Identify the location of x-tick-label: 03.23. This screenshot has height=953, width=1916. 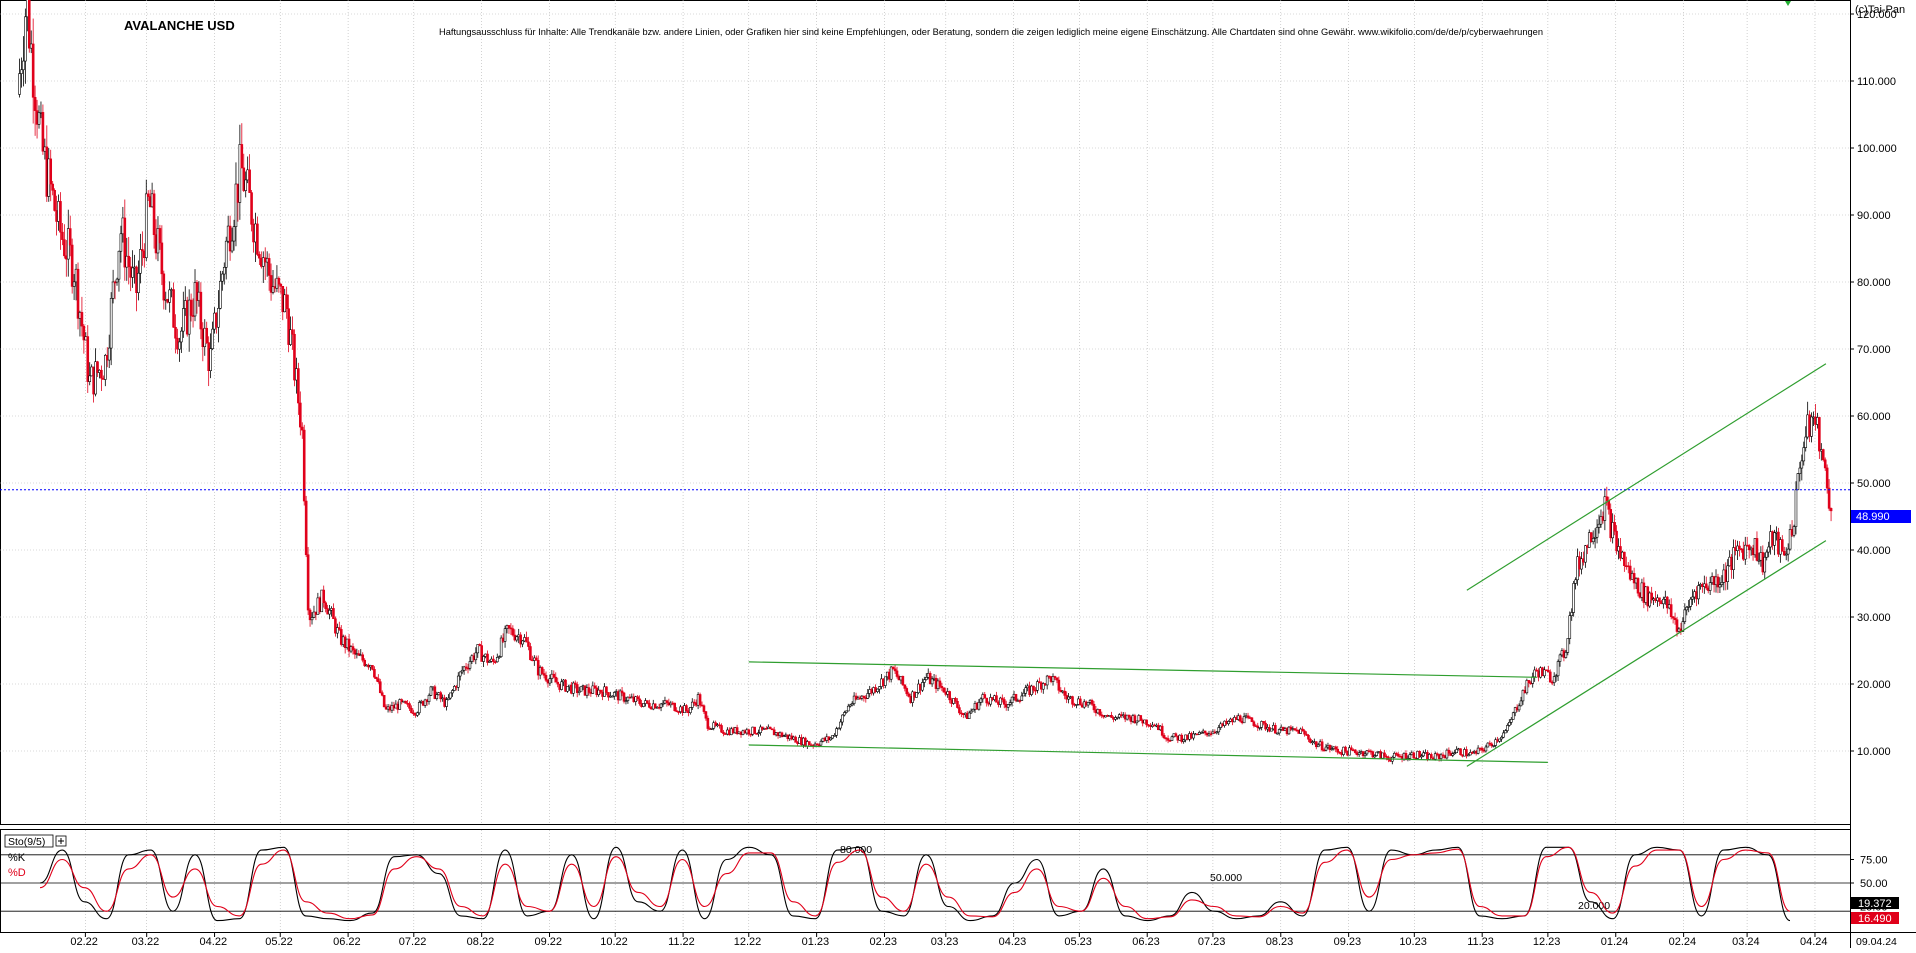
(945, 942).